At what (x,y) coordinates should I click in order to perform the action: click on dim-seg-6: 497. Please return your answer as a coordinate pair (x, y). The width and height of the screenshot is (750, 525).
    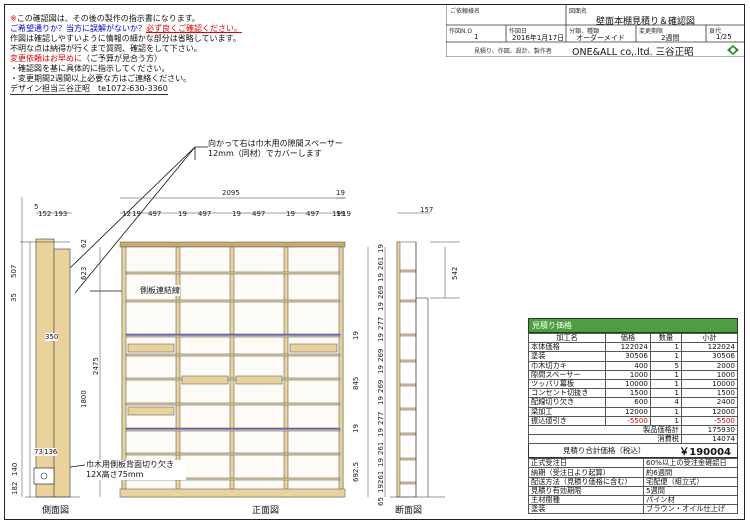
    Looking at the image, I should click on (259, 214).